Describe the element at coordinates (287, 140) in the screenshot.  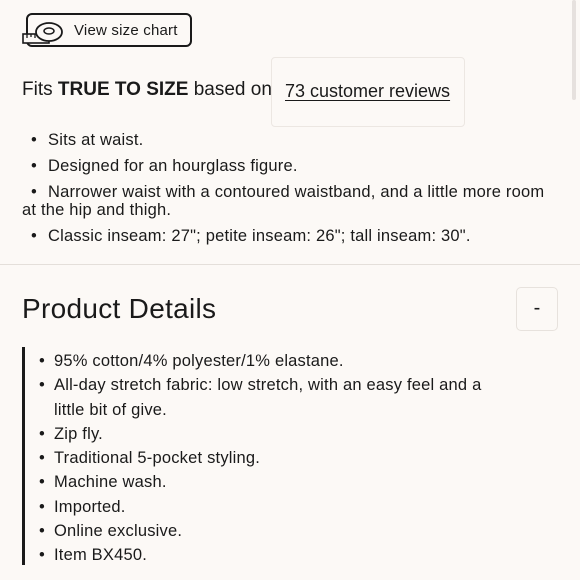
I see `list-item: Sits at waist.` at that location.